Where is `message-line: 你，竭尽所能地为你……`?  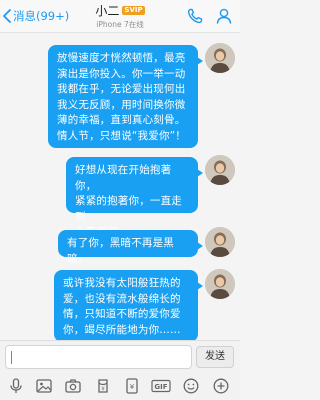
message-line: 你，竭尽所能地为你…… is located at coordinates (122, 329).